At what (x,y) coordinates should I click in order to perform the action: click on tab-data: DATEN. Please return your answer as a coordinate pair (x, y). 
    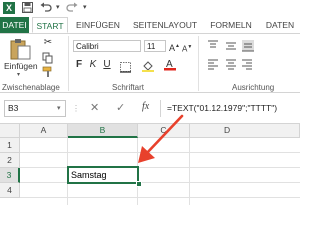
    Looking at the image, I should click on (280, 25).